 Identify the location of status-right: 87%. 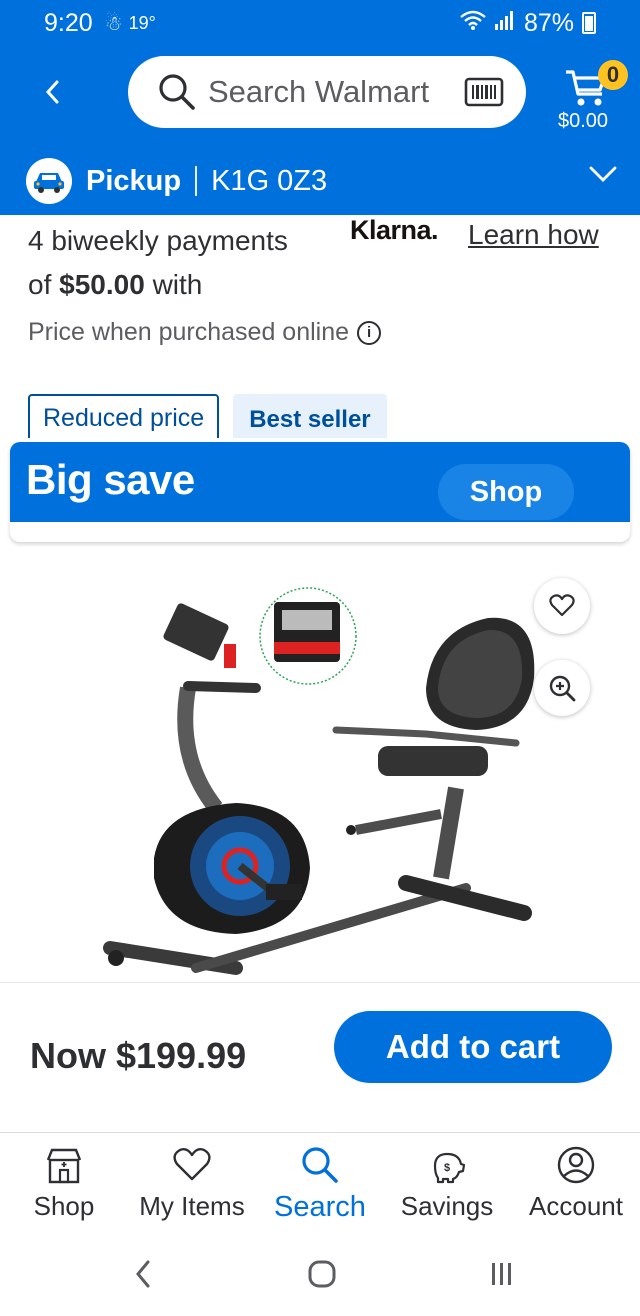
(528, 23).